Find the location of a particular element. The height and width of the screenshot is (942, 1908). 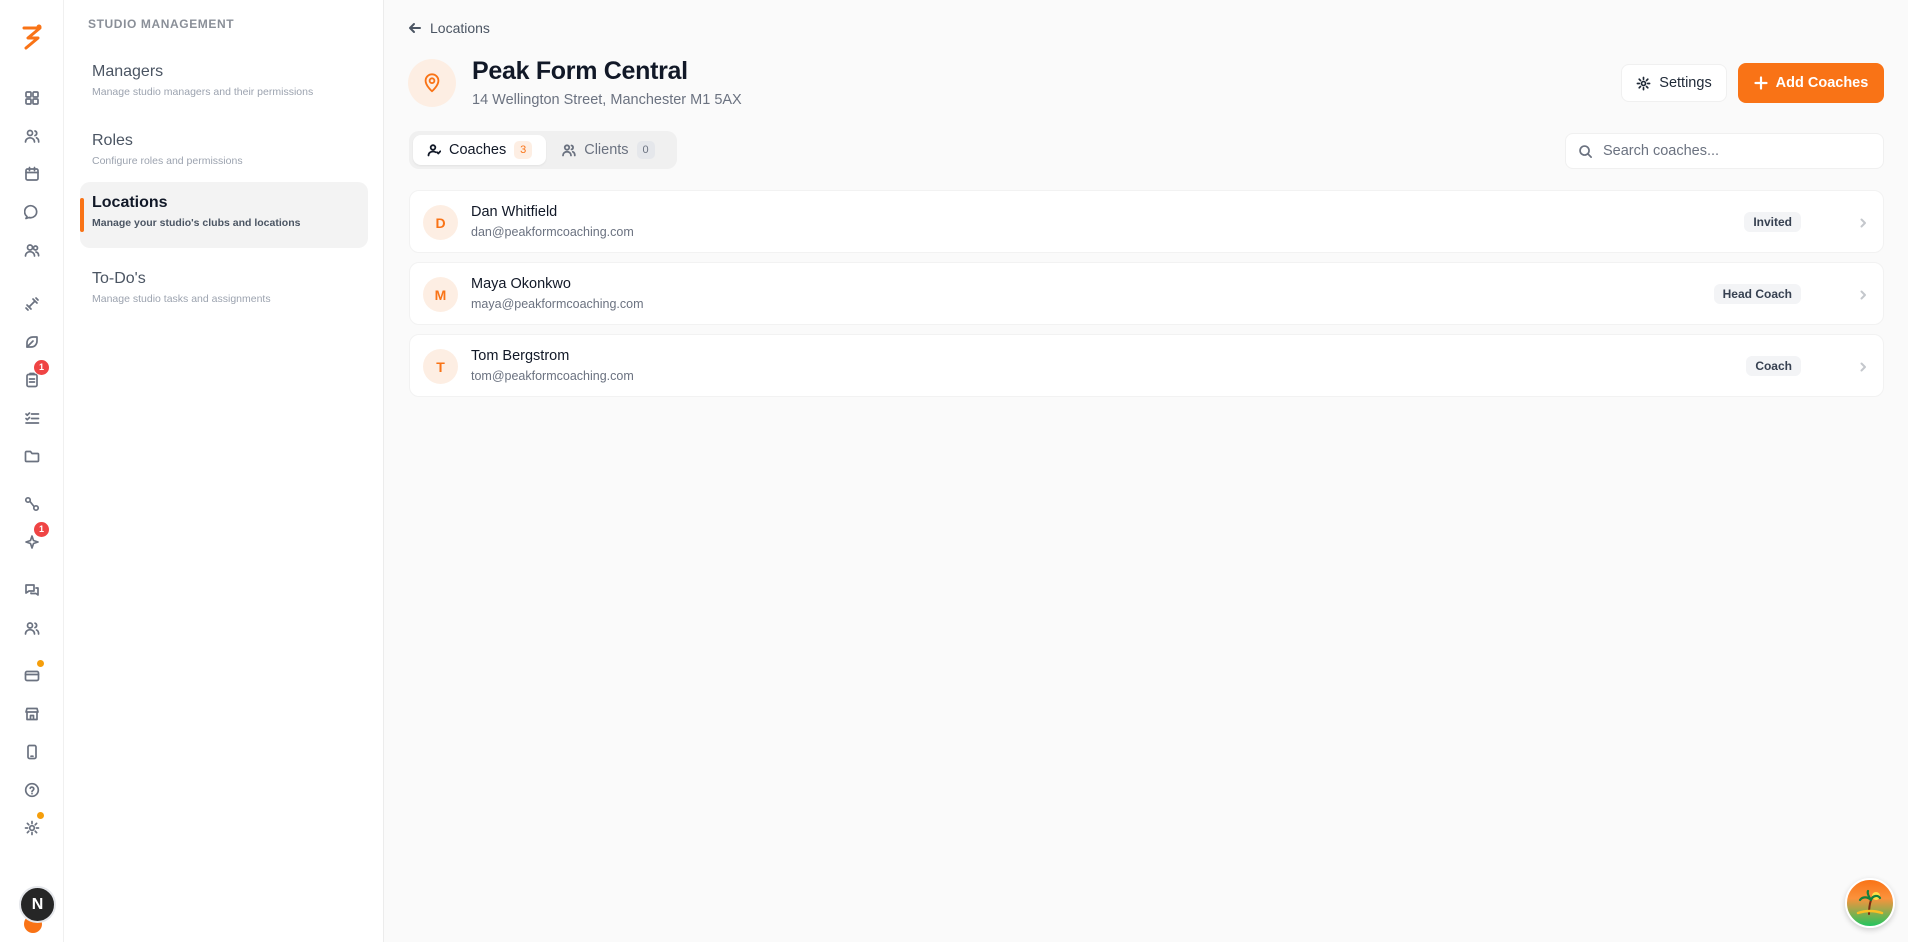

coach-name: Maya Okonkwo is located at coordinates (521, 284).